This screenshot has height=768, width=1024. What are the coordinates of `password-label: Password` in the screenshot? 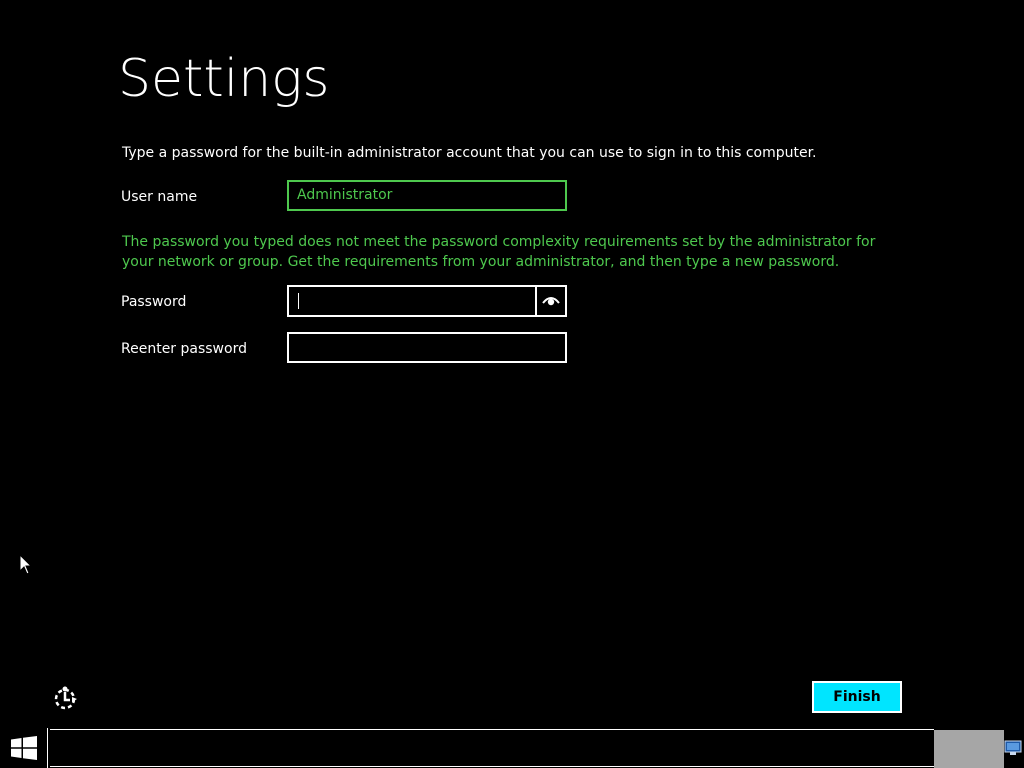 It's located at (154, 302).